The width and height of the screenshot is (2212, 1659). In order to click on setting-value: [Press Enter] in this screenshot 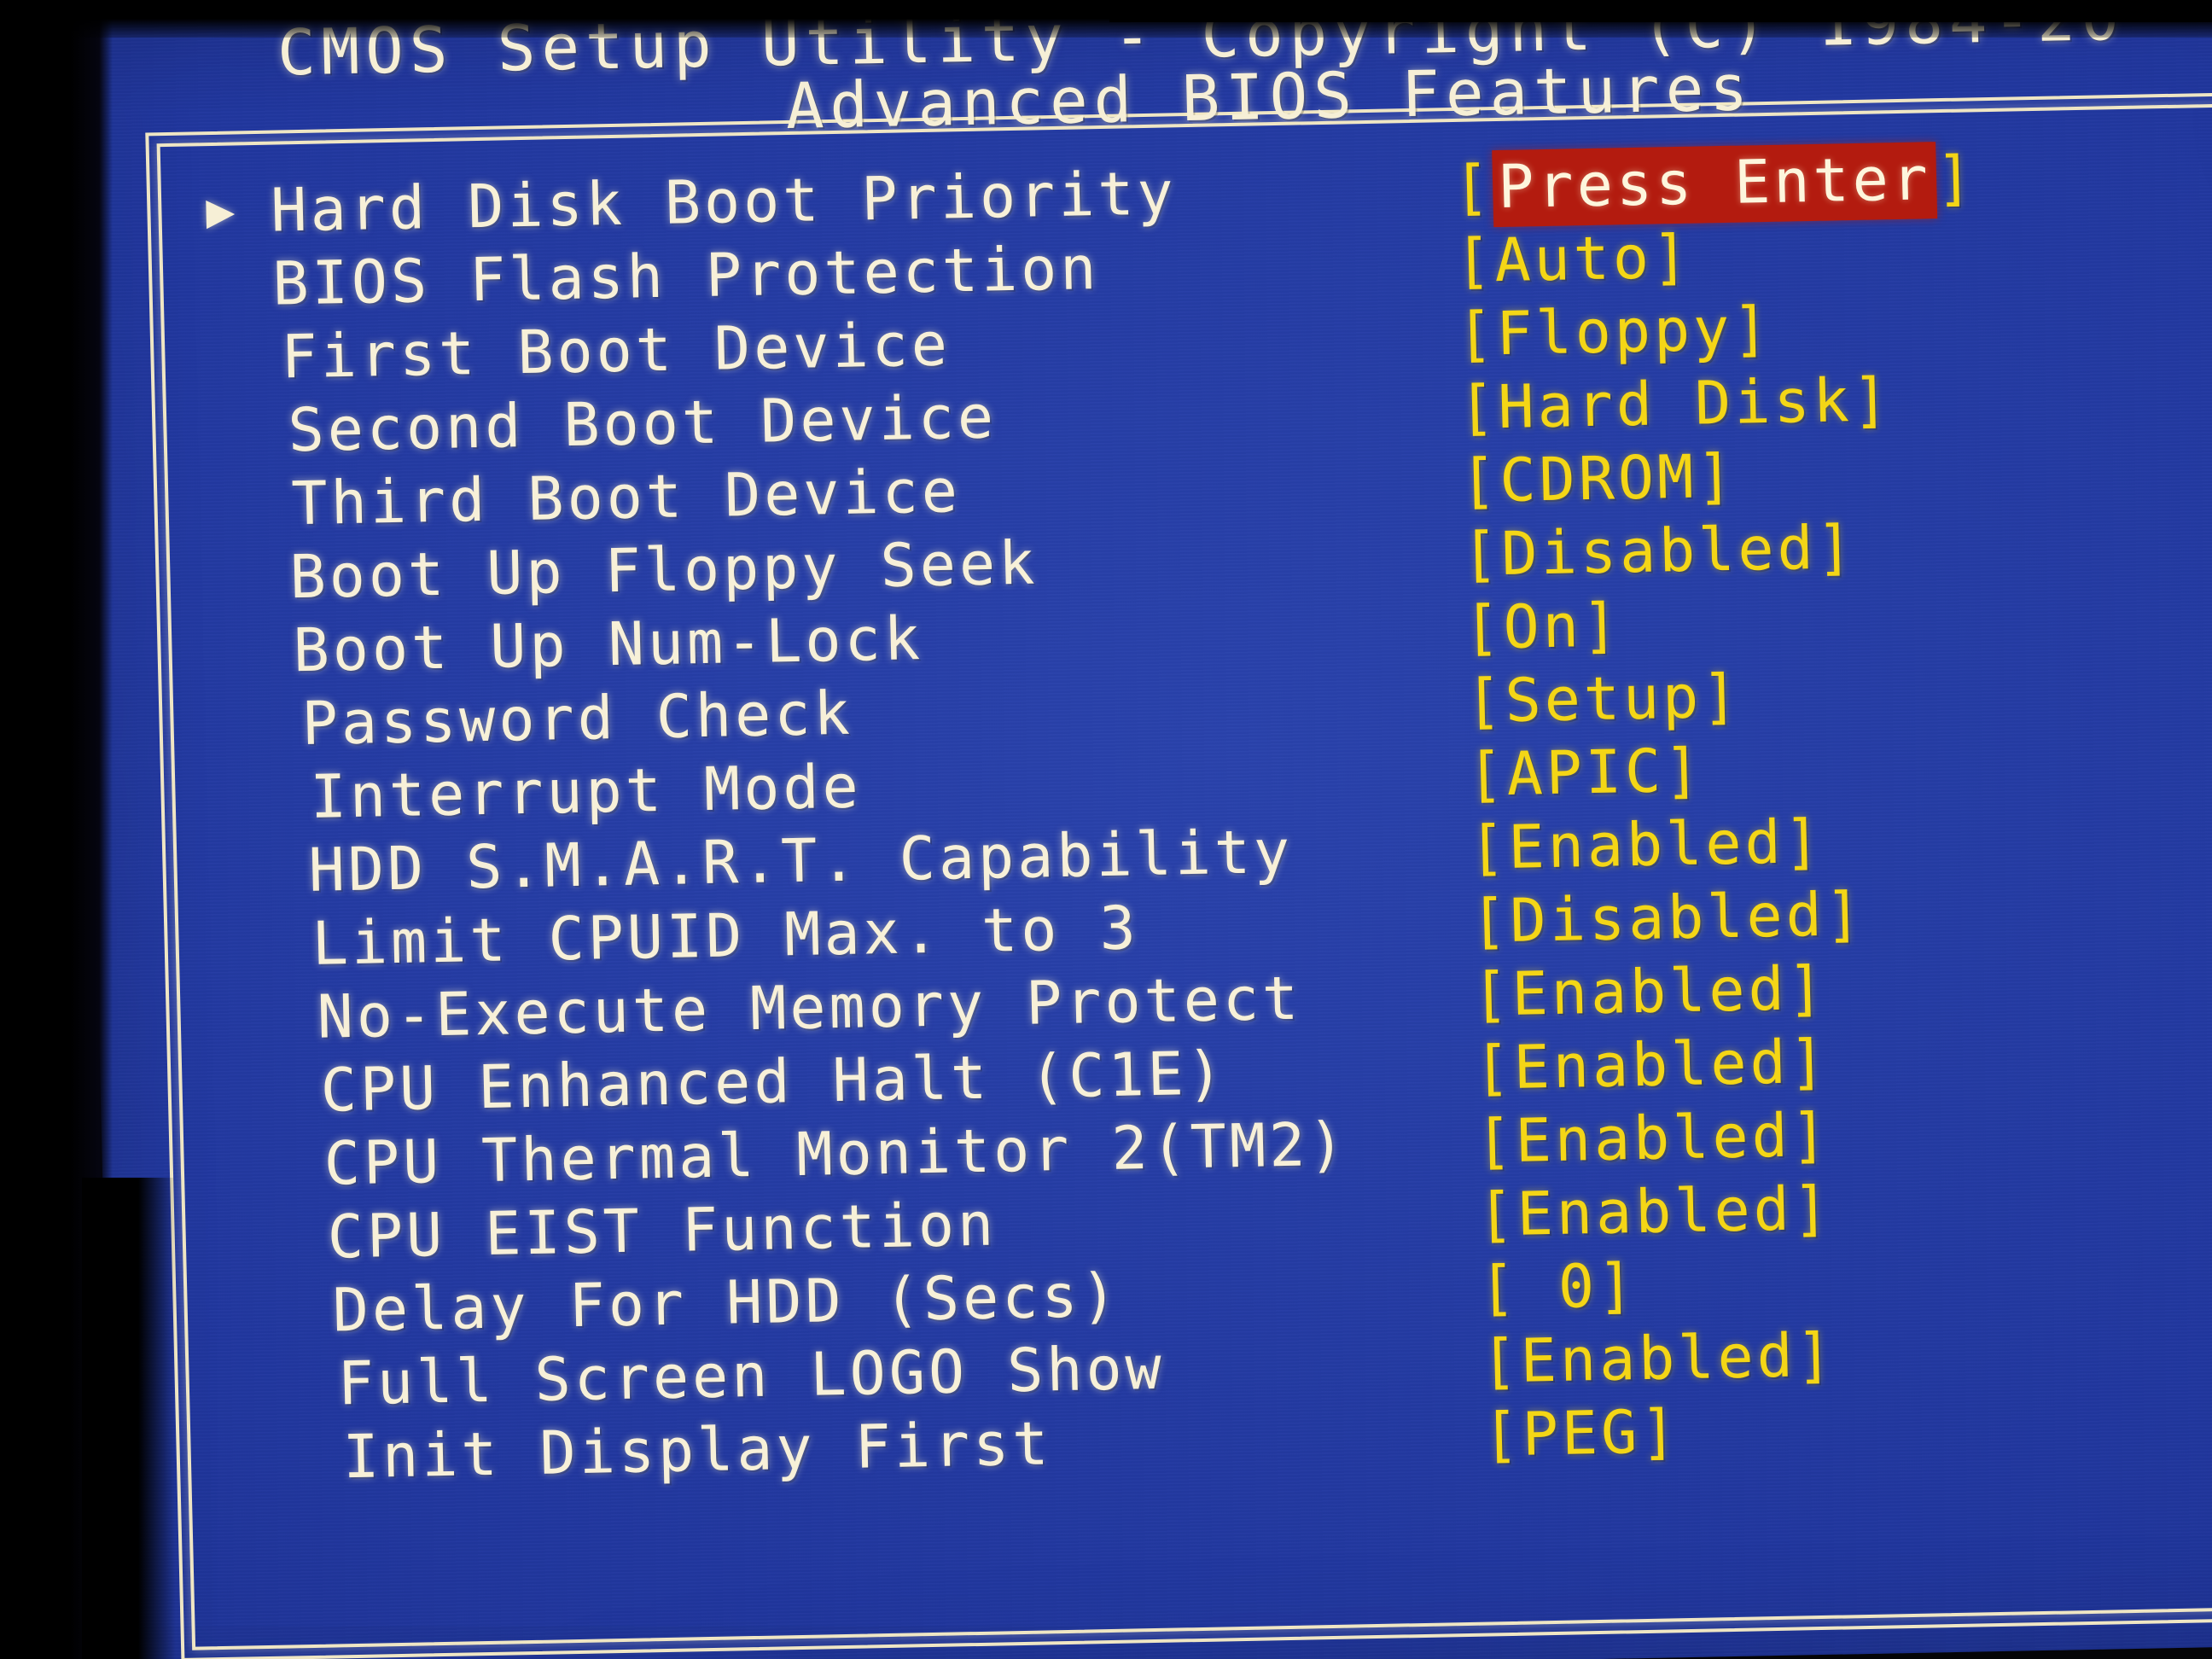, I will do `click(1714, 184)`.